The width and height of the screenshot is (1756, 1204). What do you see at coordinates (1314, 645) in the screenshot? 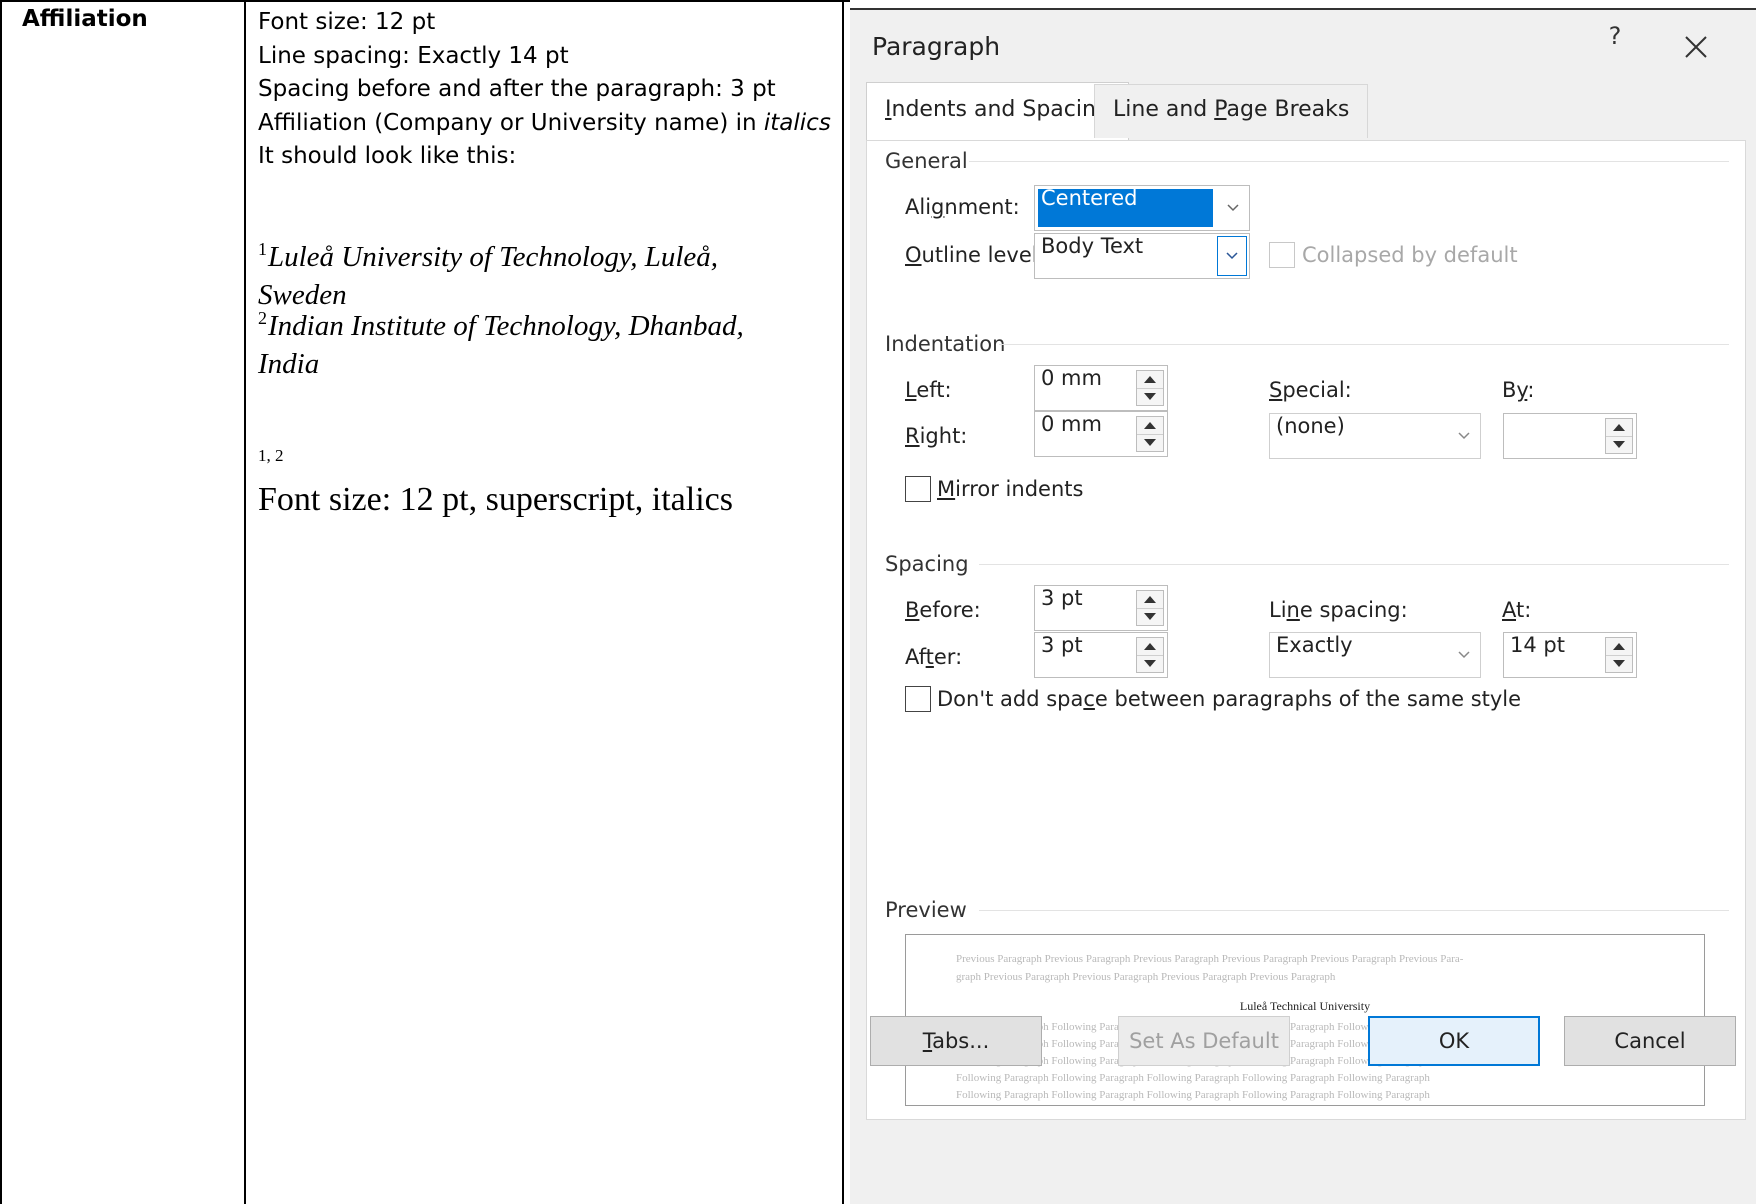
I see `line-spacing-value: Exactly` at bounding box center [1314, 645].